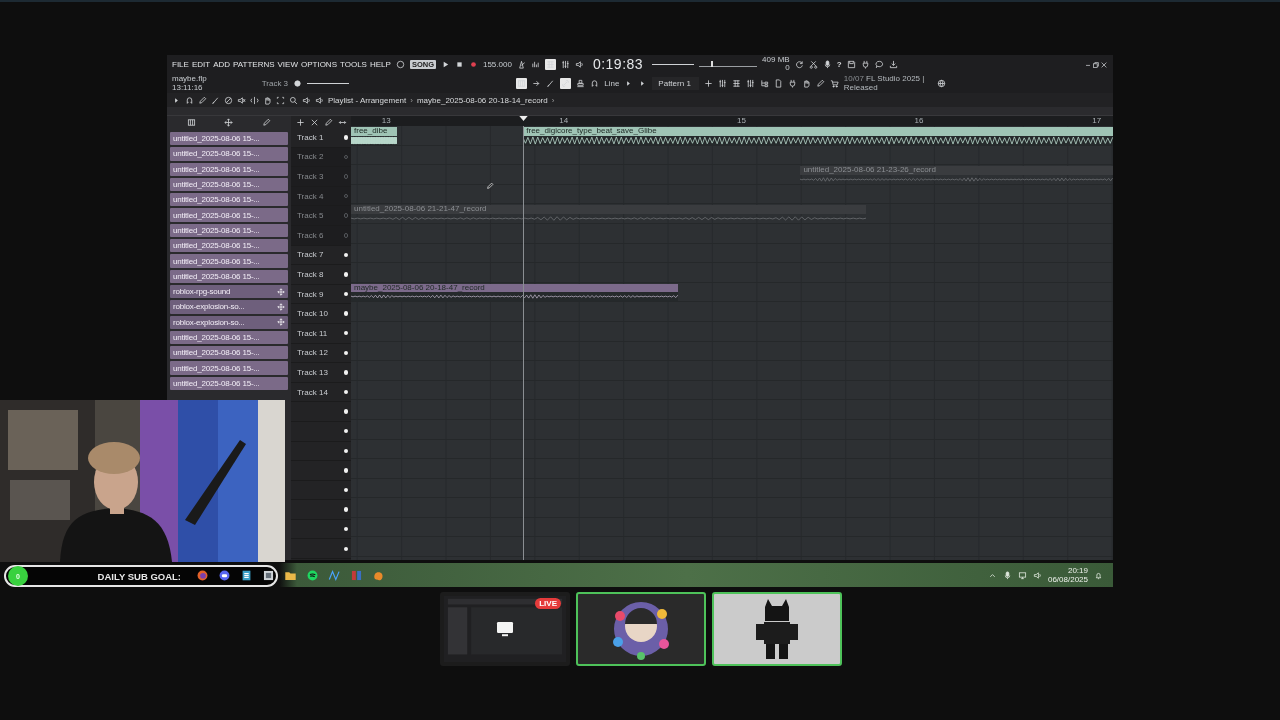 Image resolution: width=1280 pixels, height=720 pixels. I want to click on menu-item: OPTIONS, so click(318, 64).